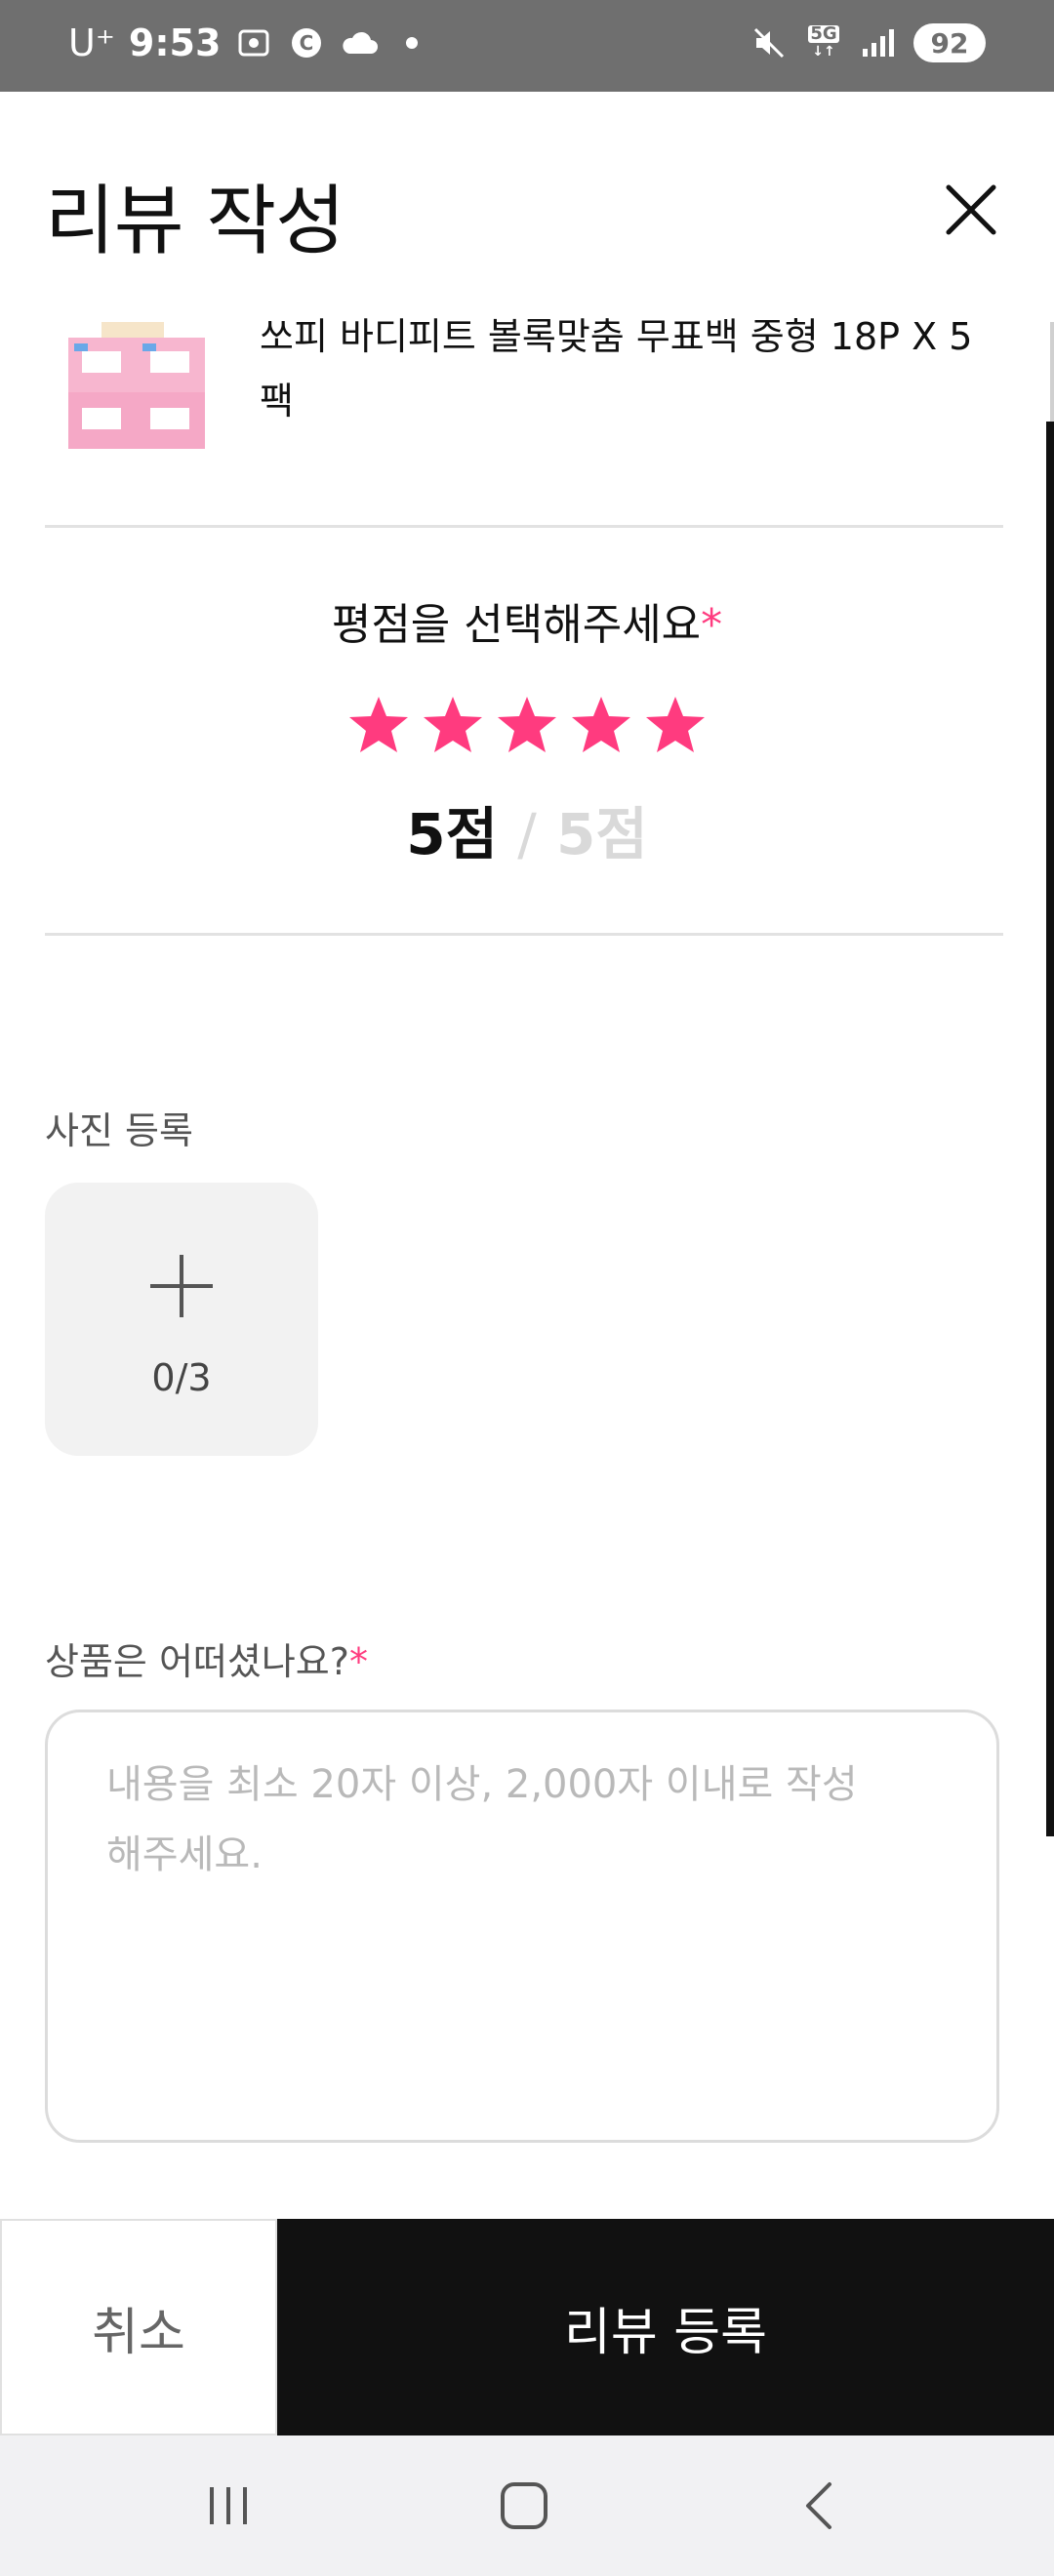 The image size is (1054, 2576). Describe the element at coordinates (769, 42) in the screenshot. I see `mute-icon` at that location.